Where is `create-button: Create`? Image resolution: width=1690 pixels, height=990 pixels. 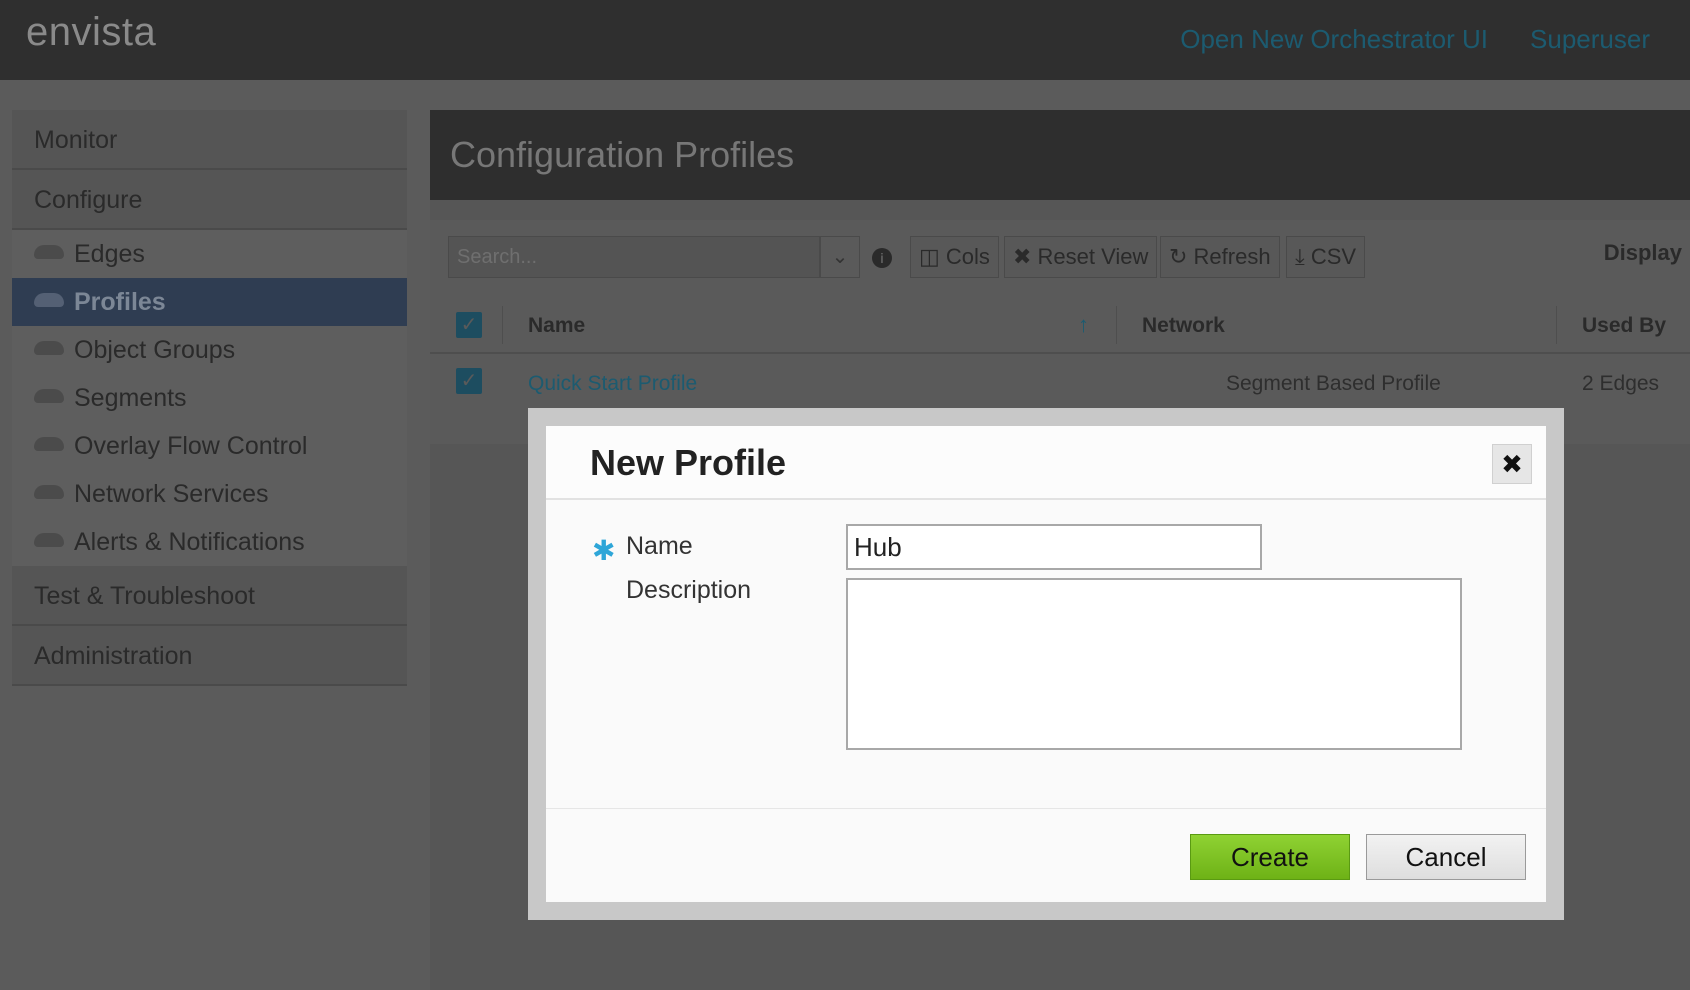 create-button: Create is located at coordinates (1270, 857).